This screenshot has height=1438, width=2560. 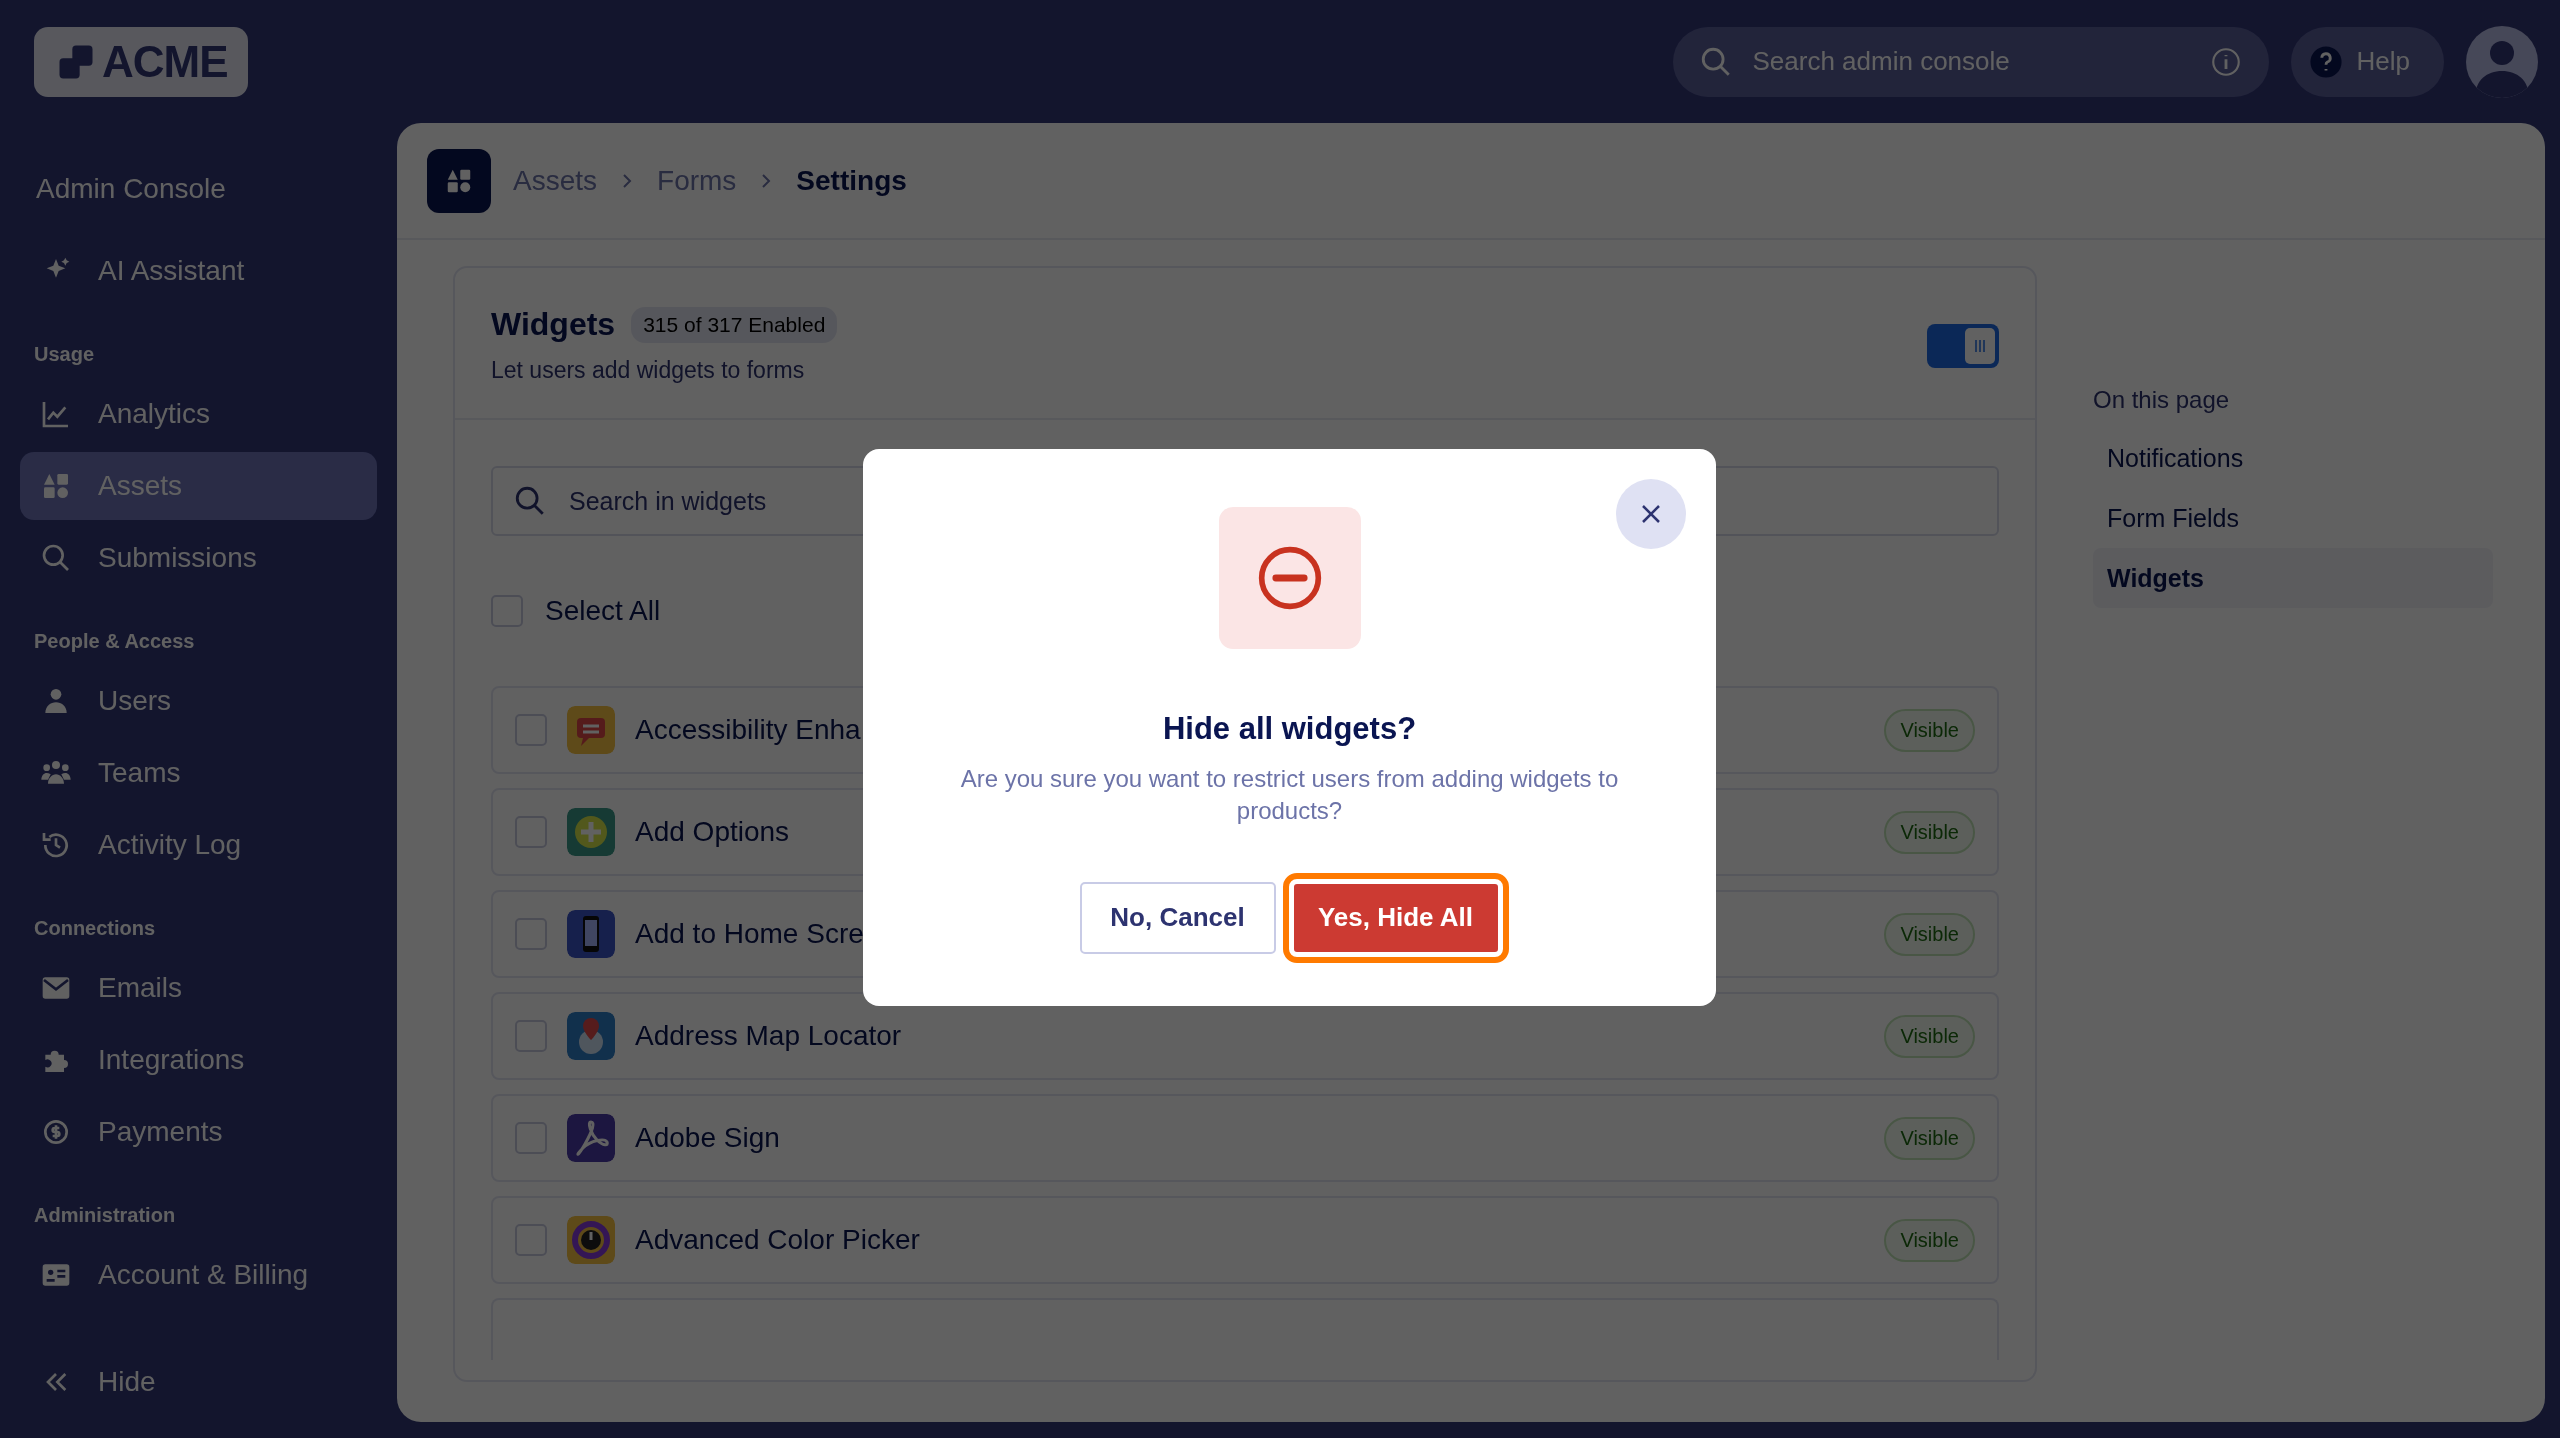 What do you see at coordinates (64, 354) in the screenshot?
I see `section-heading: Usage` at bounding box center [64, 354].